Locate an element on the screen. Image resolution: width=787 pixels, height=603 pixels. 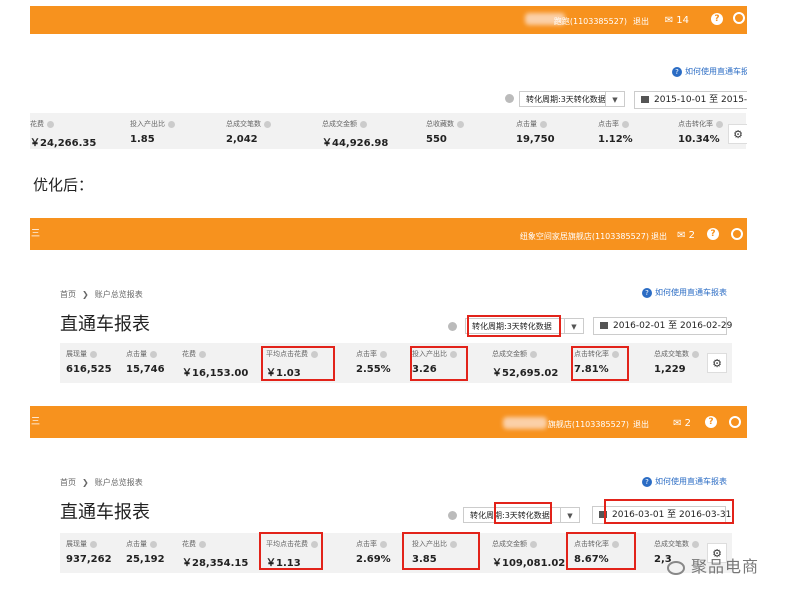
account-name: 纽象空间家居旗舰店(1103385527) is located at coordinates (584, 236).